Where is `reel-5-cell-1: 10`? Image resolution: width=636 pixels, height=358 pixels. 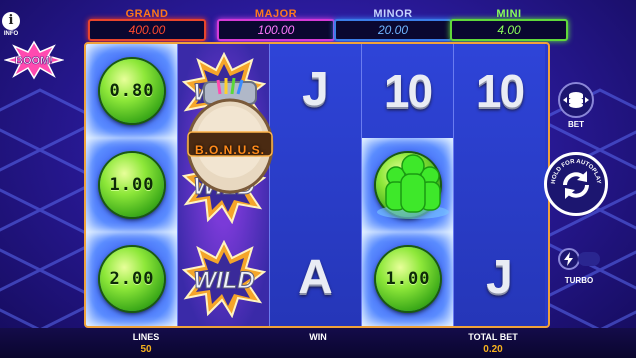 reel-5-cell-1: 10 is located at coordinates (499, 91).